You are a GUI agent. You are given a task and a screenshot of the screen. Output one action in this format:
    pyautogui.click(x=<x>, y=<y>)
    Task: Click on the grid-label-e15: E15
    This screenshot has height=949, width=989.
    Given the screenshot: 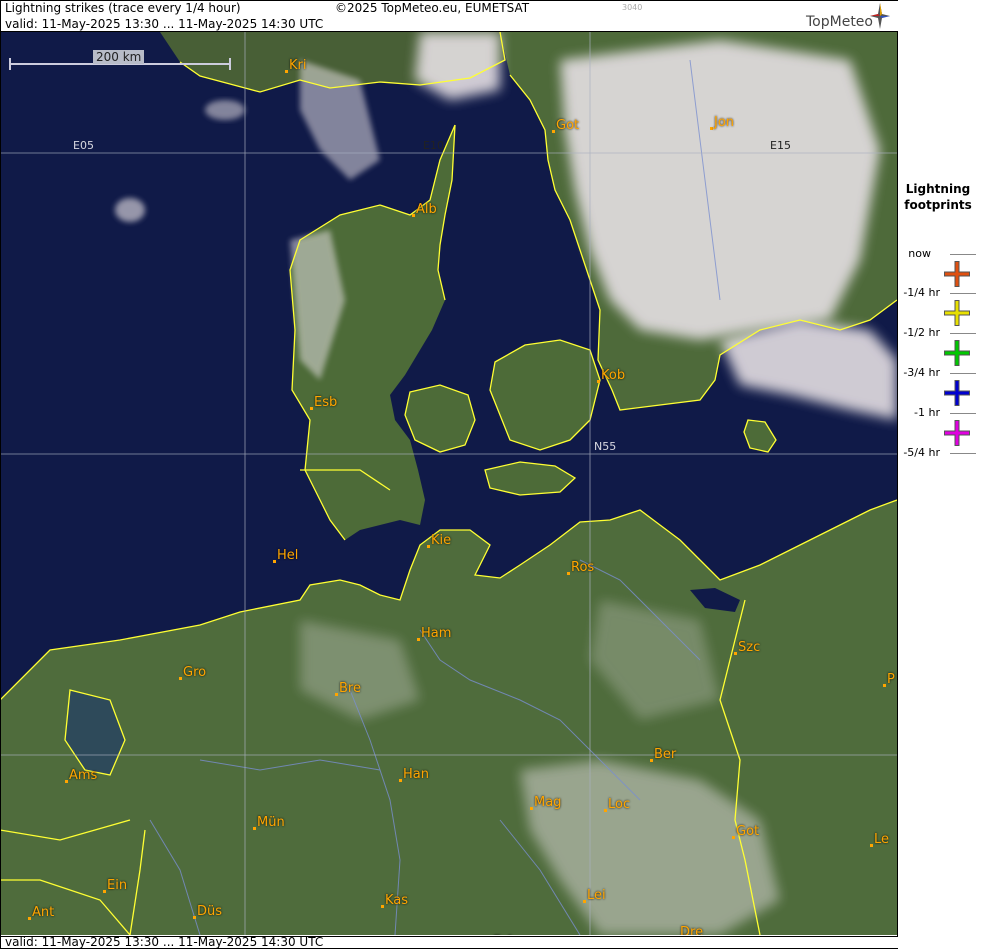 What is the action you would take?
    pyautogui.click(x=780, y=145)
    